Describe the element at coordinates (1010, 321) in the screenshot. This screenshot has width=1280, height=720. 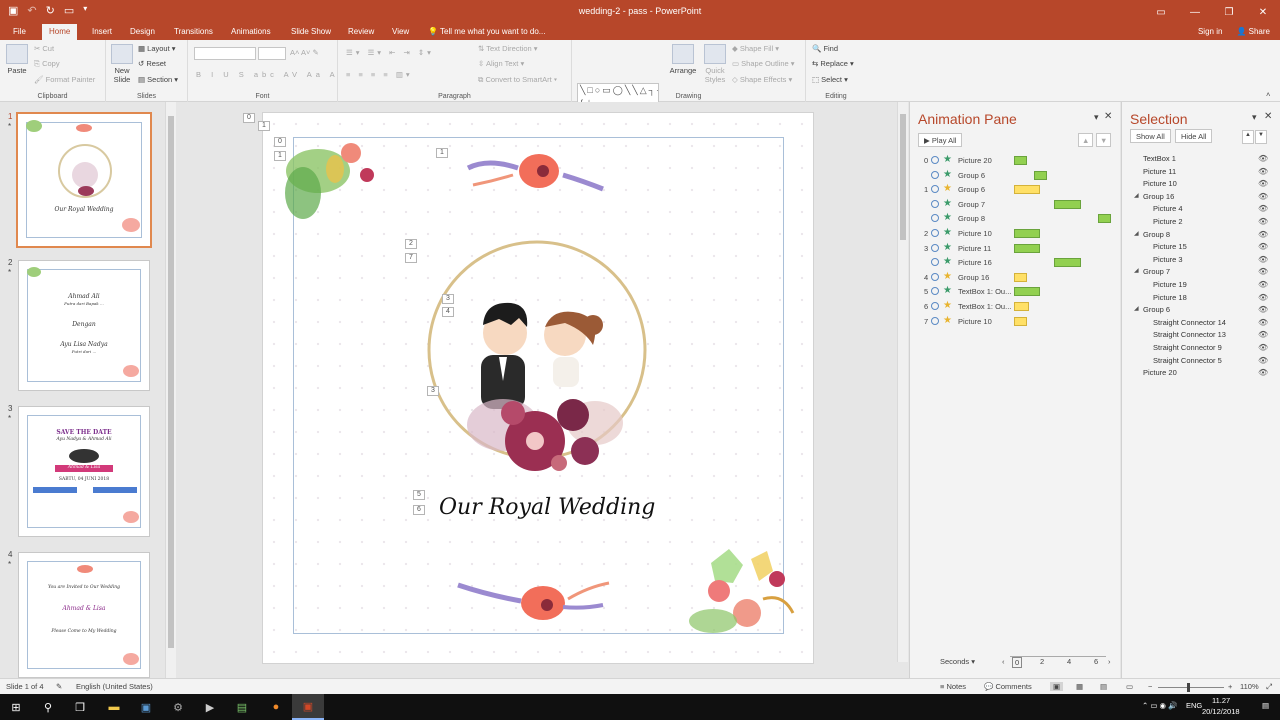
I see `animation-row: 7 ★ Picture 10` at that location.